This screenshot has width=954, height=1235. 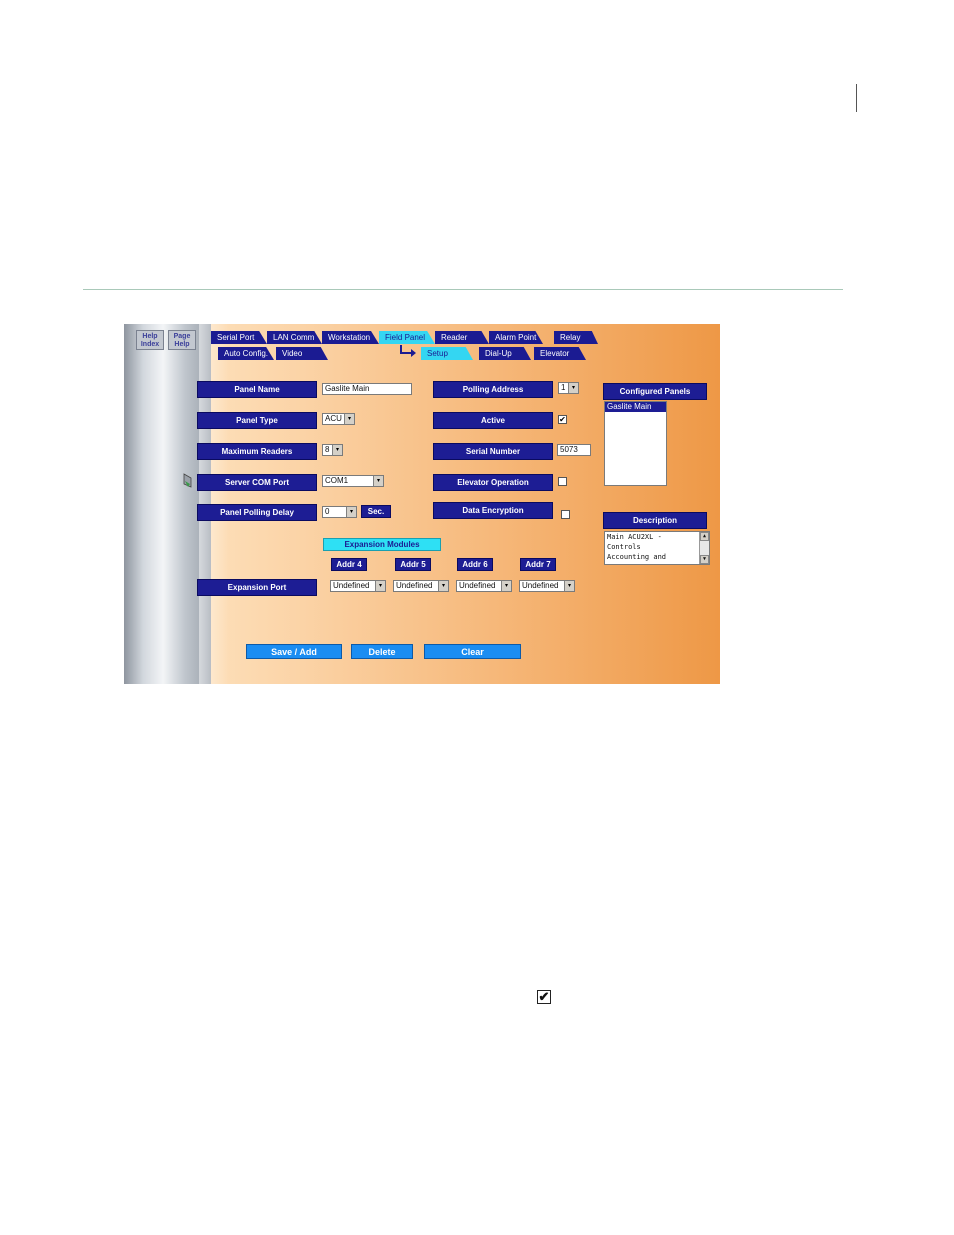 I want to click on addr-7-select: Undefined ▾, so click(x=547, y=586).